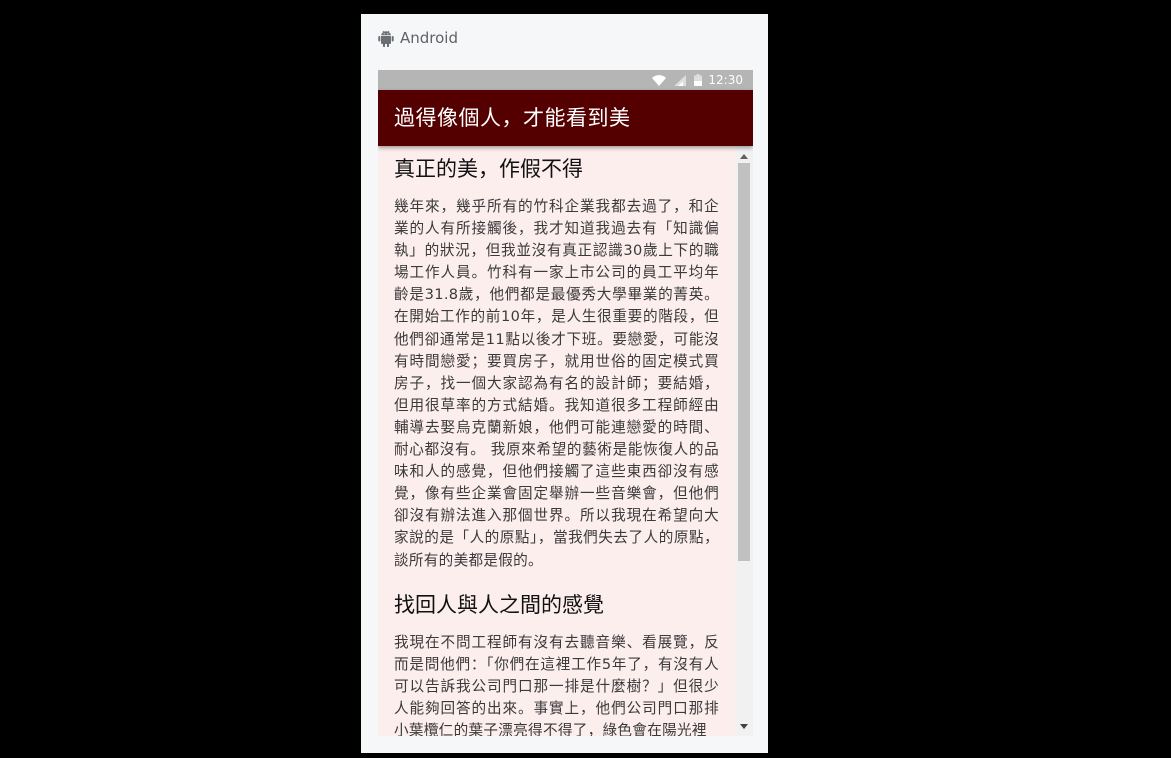 This screenshot has height=758, width=1171. What do you see at coordinates (386, 38) in the screenshot?
I see `android-icon` at bounding box center [386, 38].